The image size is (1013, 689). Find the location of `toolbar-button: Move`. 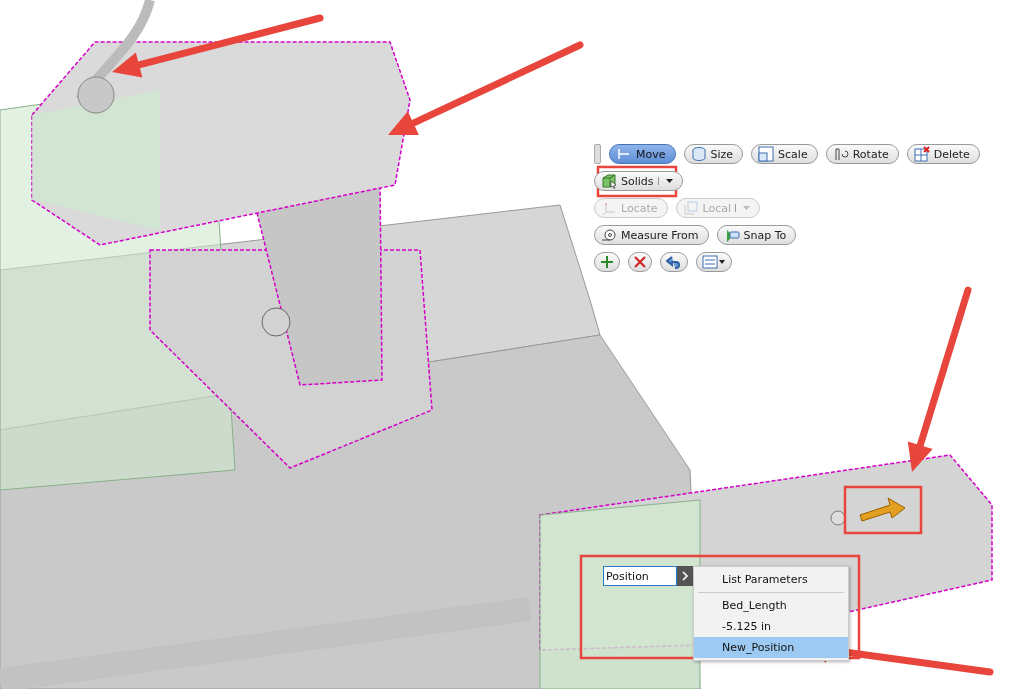

toolbar-button: Move is located at coordinates (642, 154).